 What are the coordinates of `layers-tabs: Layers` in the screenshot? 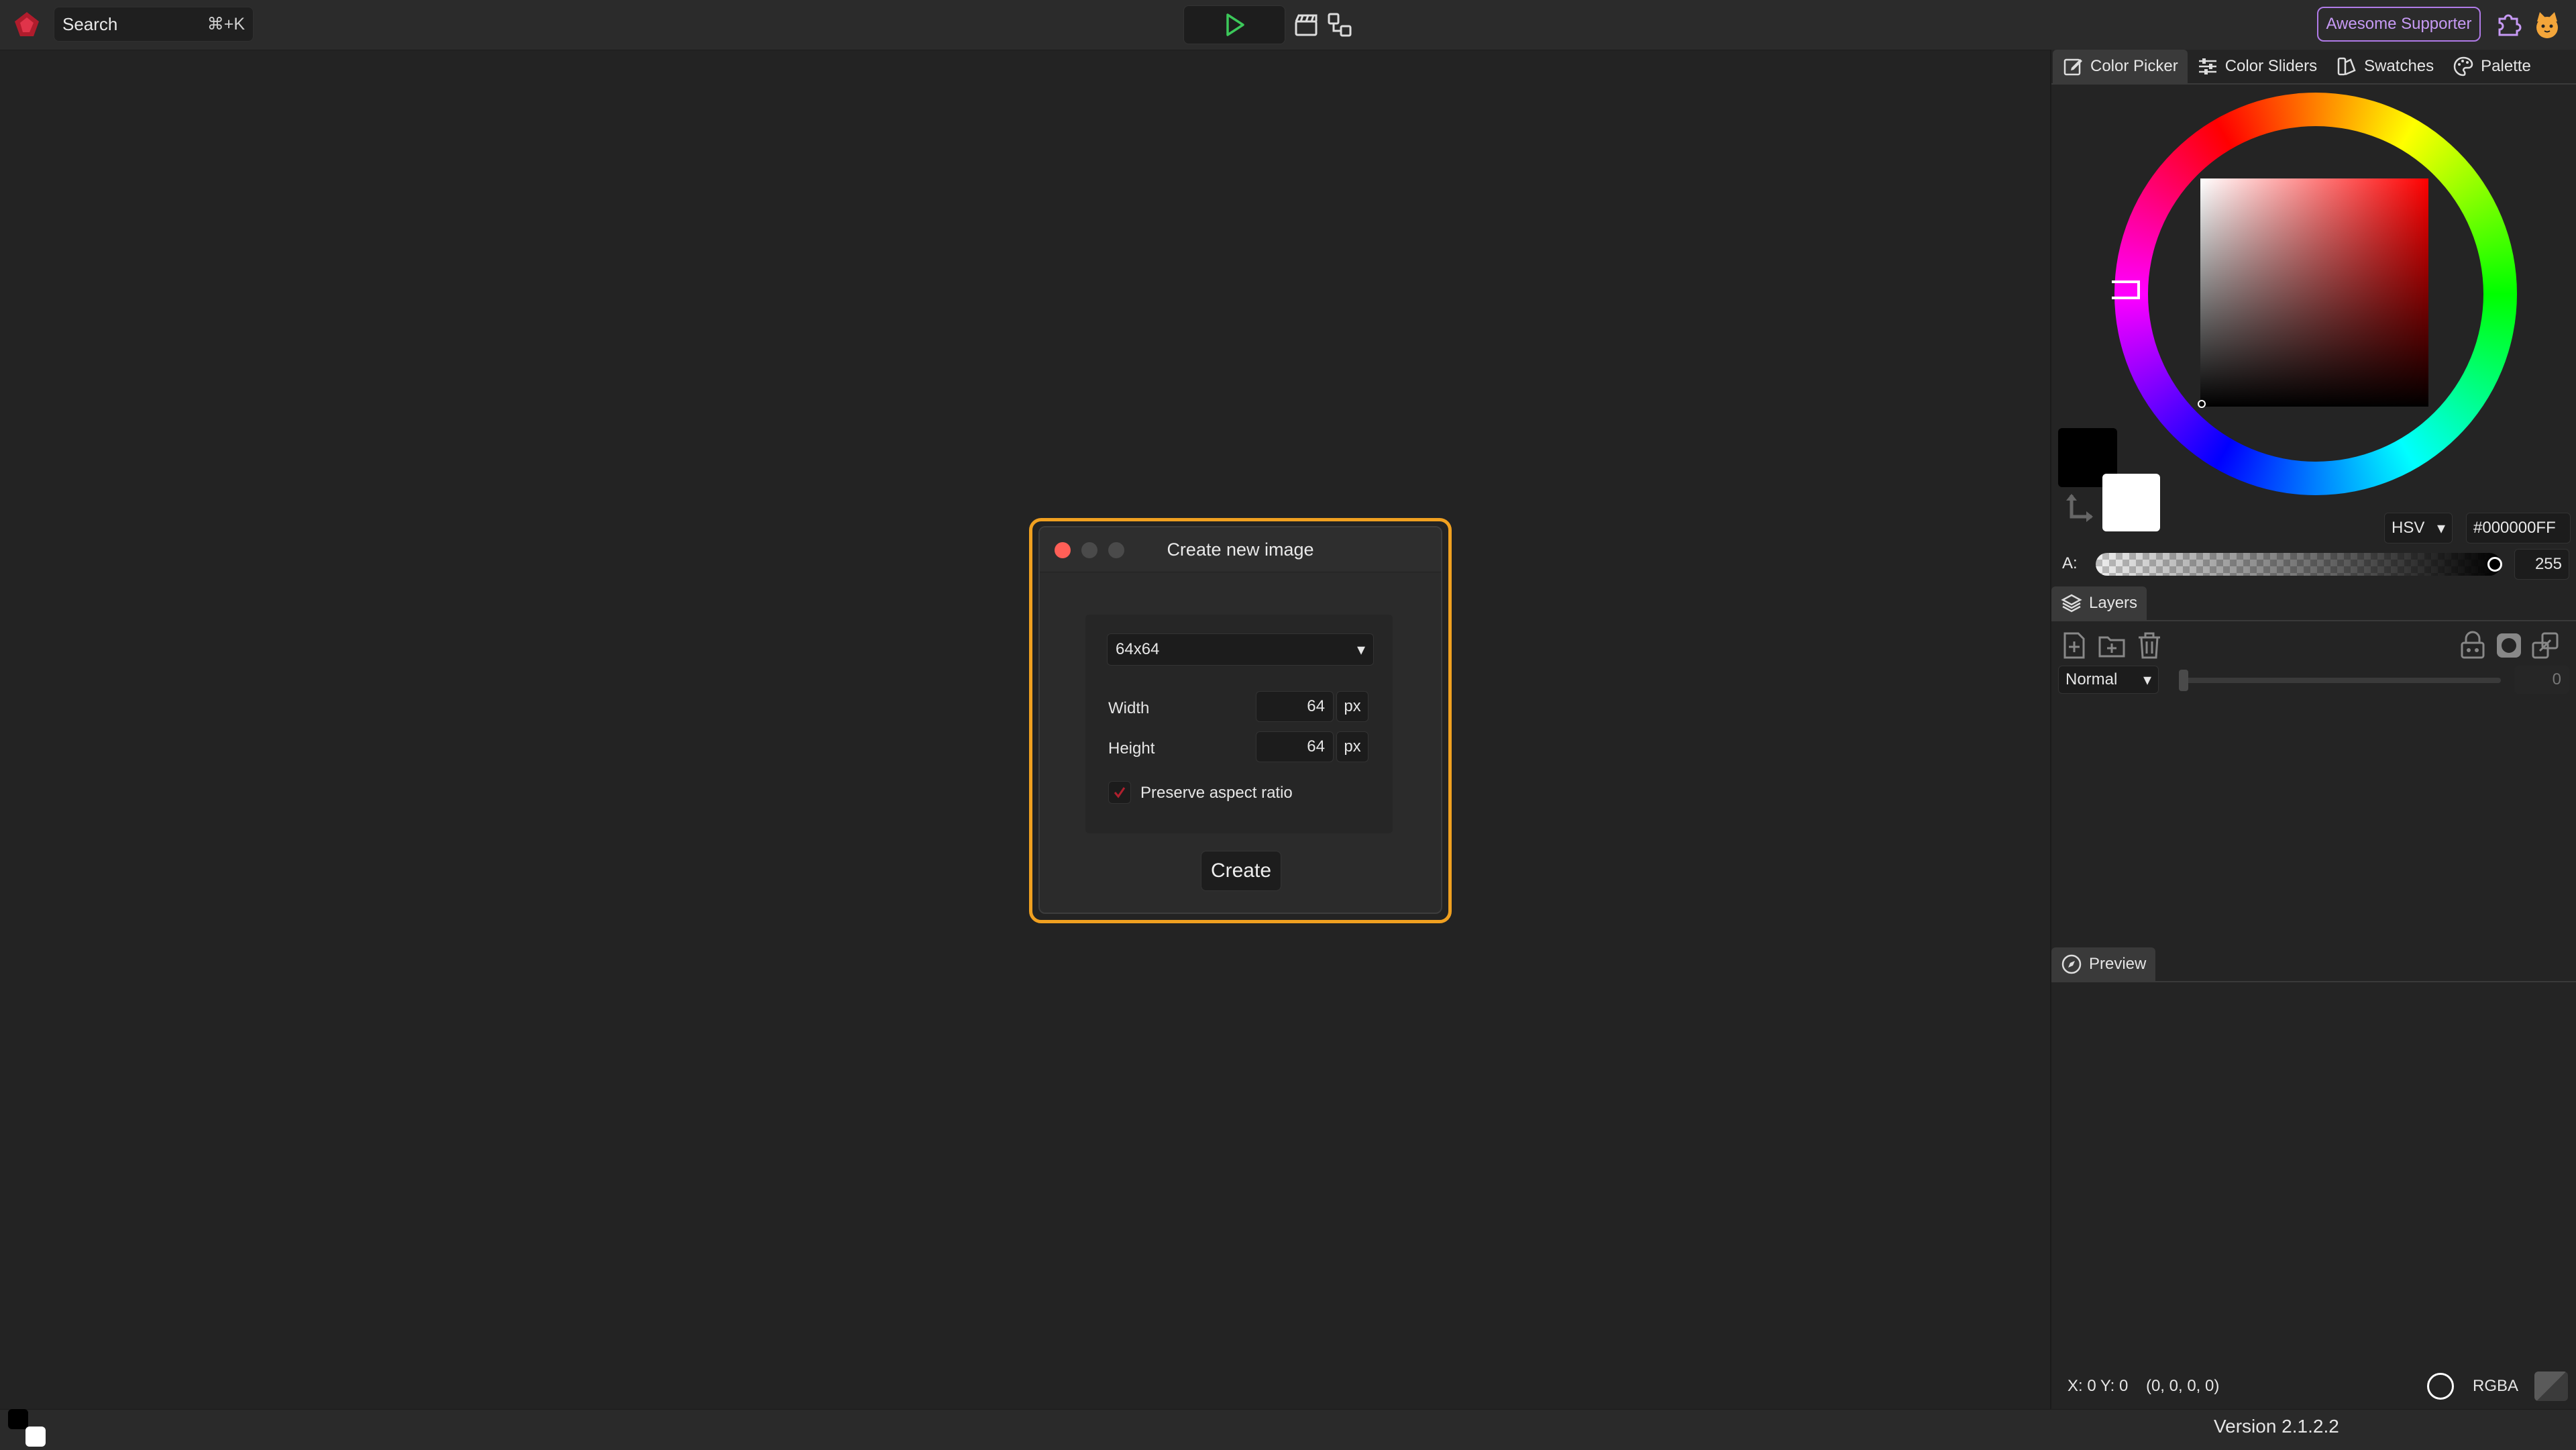 It's located at (2099, 603).